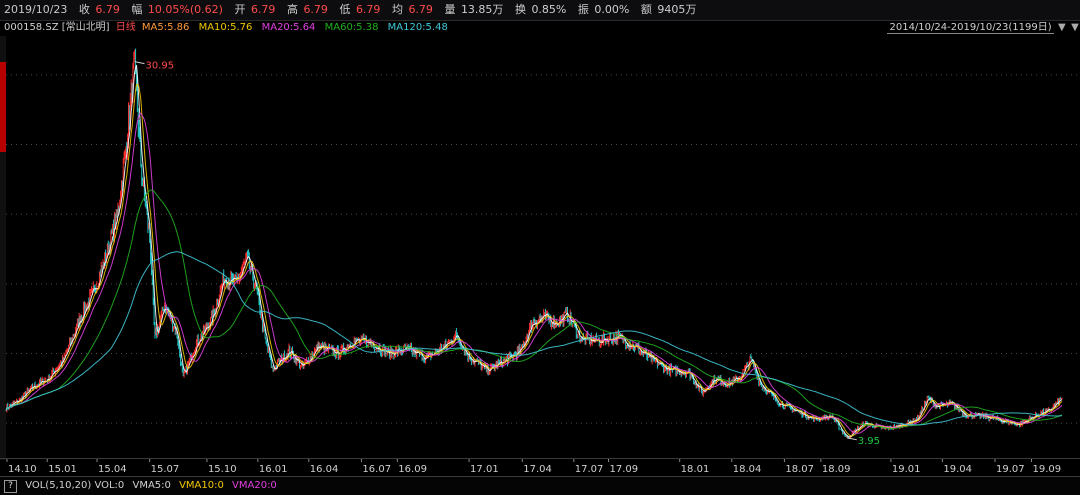 The width and height of the screenshot is (1080, 495). Describe the element at coordinates (1046, 469) in the screenshot. I see `x-tick-label: 19.09` at that location.